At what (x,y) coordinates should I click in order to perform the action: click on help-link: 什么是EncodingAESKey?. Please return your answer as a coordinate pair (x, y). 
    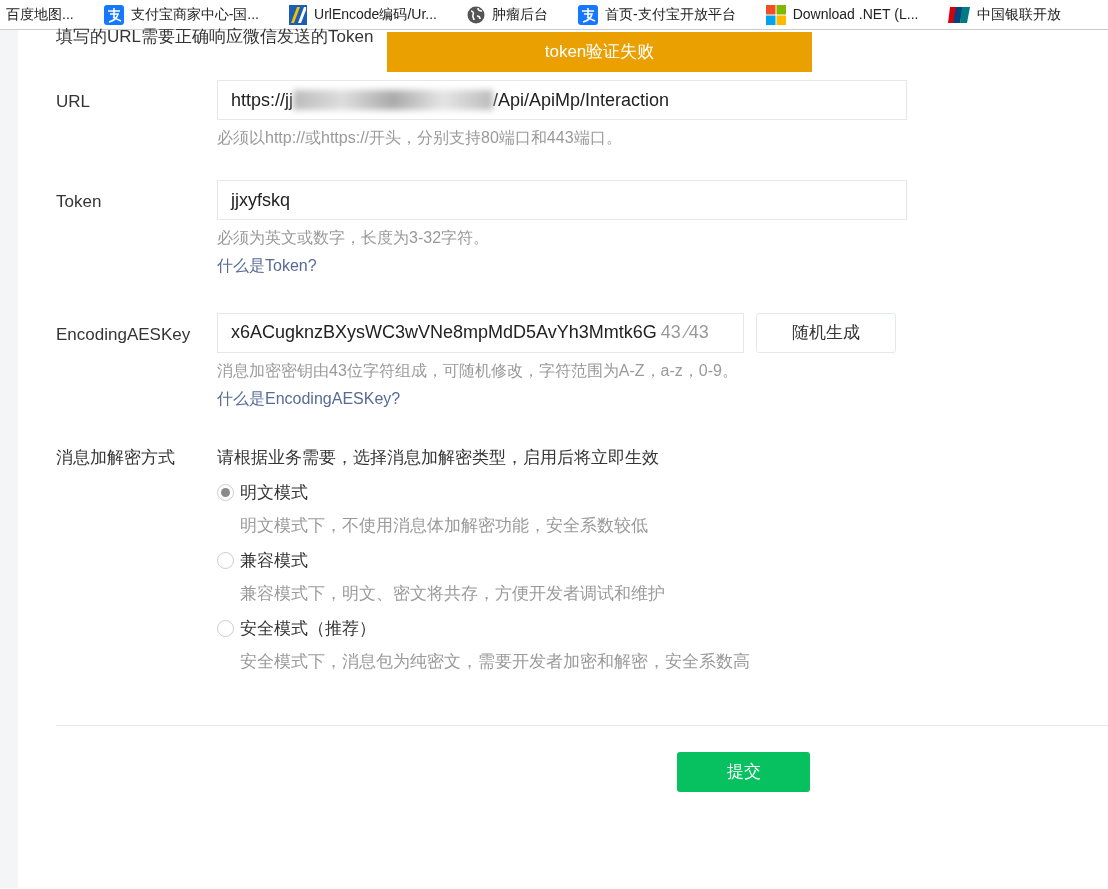
    Looking at the image, I should click on (309, 398).